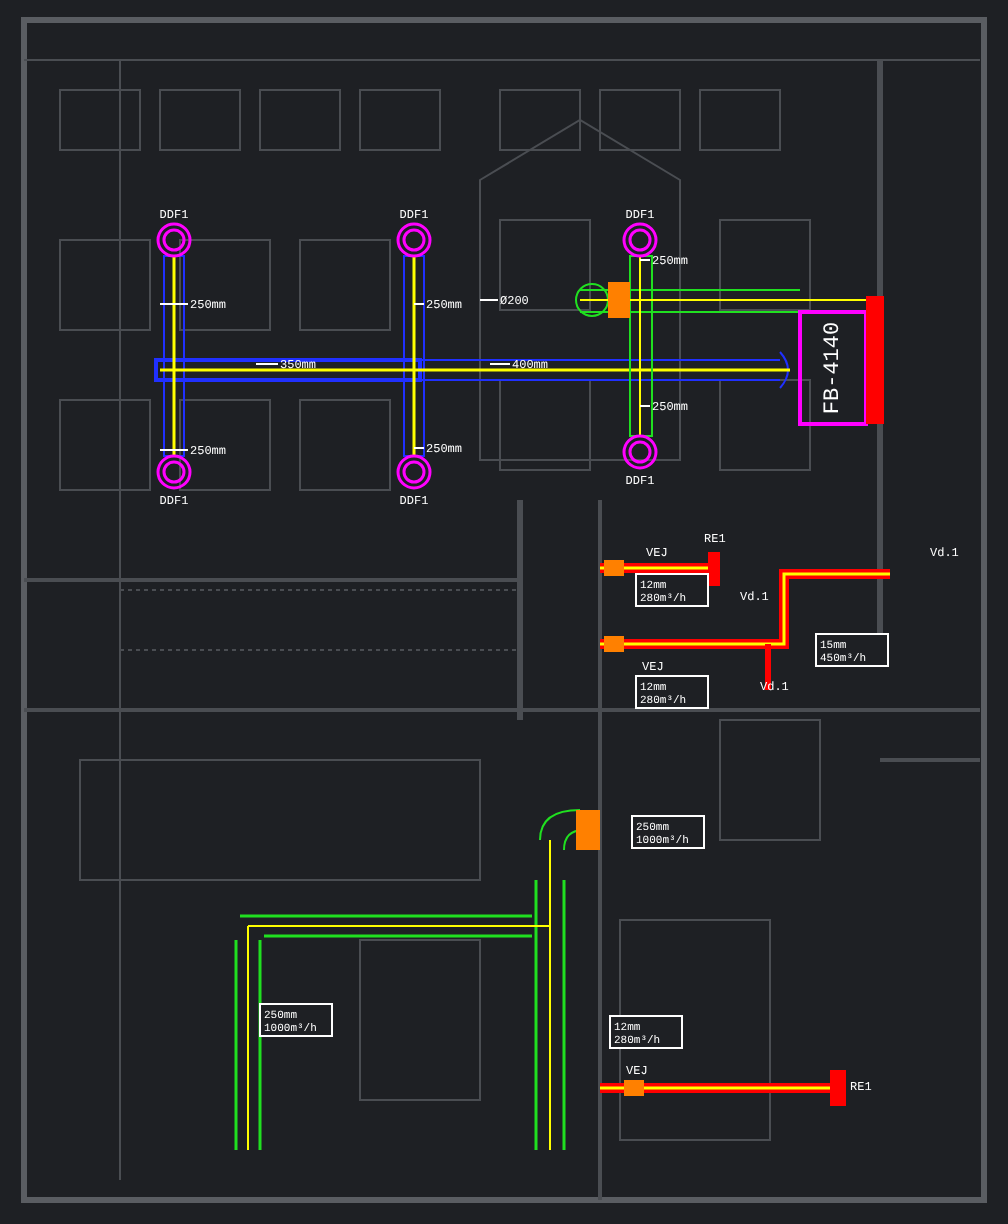 The width and height of the screenshot is (1008, 1224). What do you see at coordinates (834, 368) in the screenshot?
I see `unit-label: FB-4140` at bounding box center [834, 368].